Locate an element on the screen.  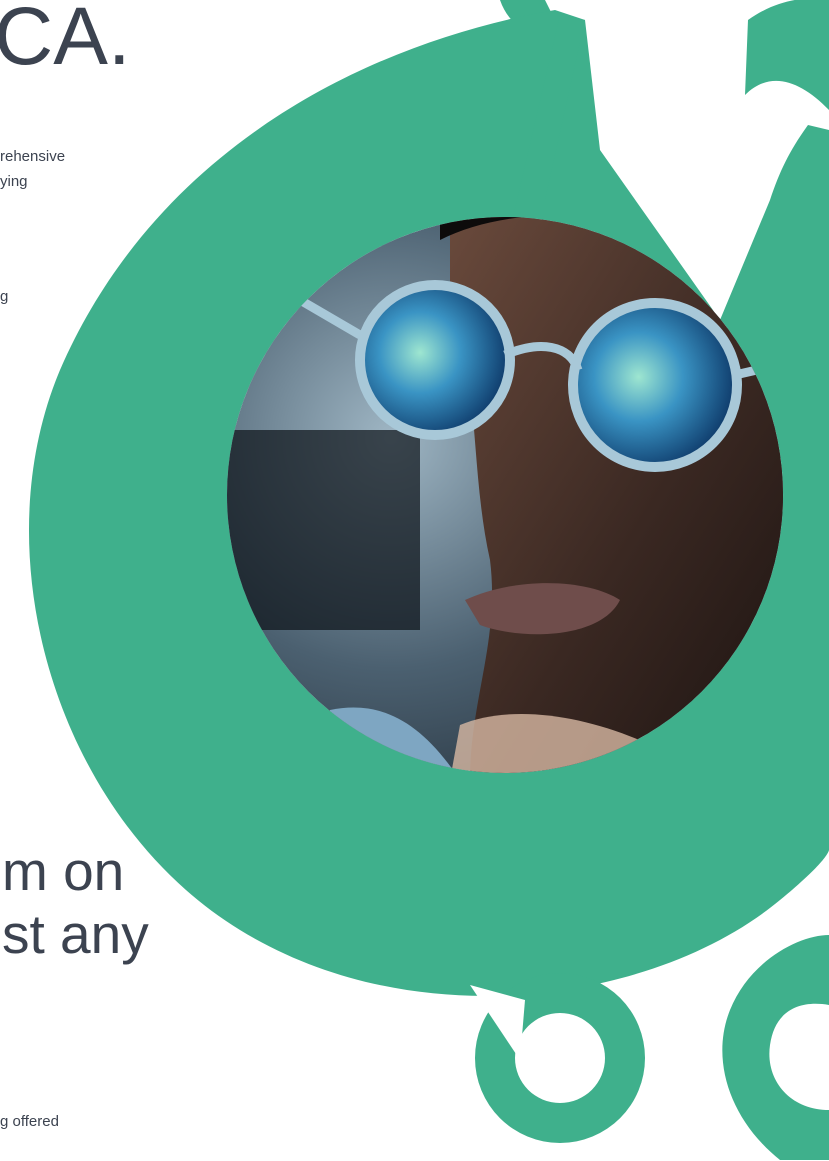
intro-text-line: rehensive is located at coordinates (33, 156).